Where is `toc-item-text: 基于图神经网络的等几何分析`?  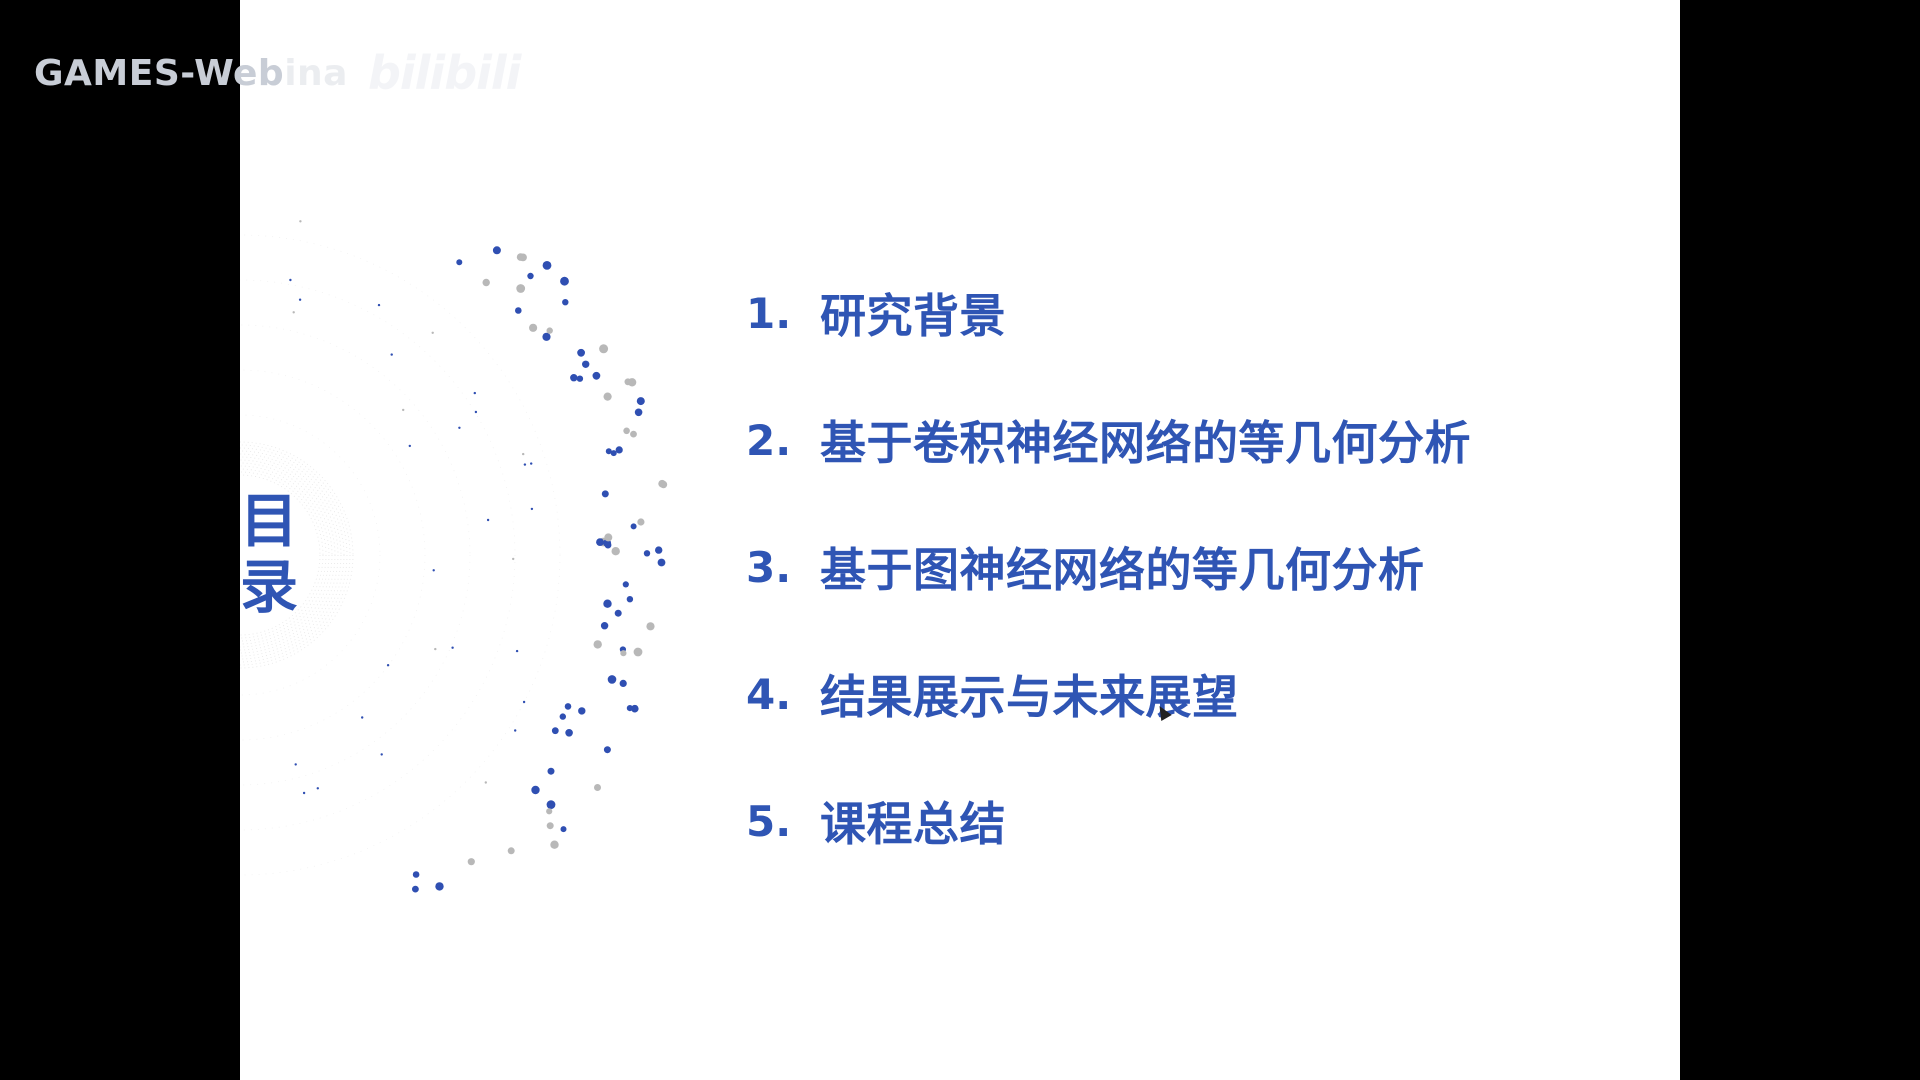 toc-item-text: 基于图神经网络的等几何分析 is located at coordinates (1122, 570).